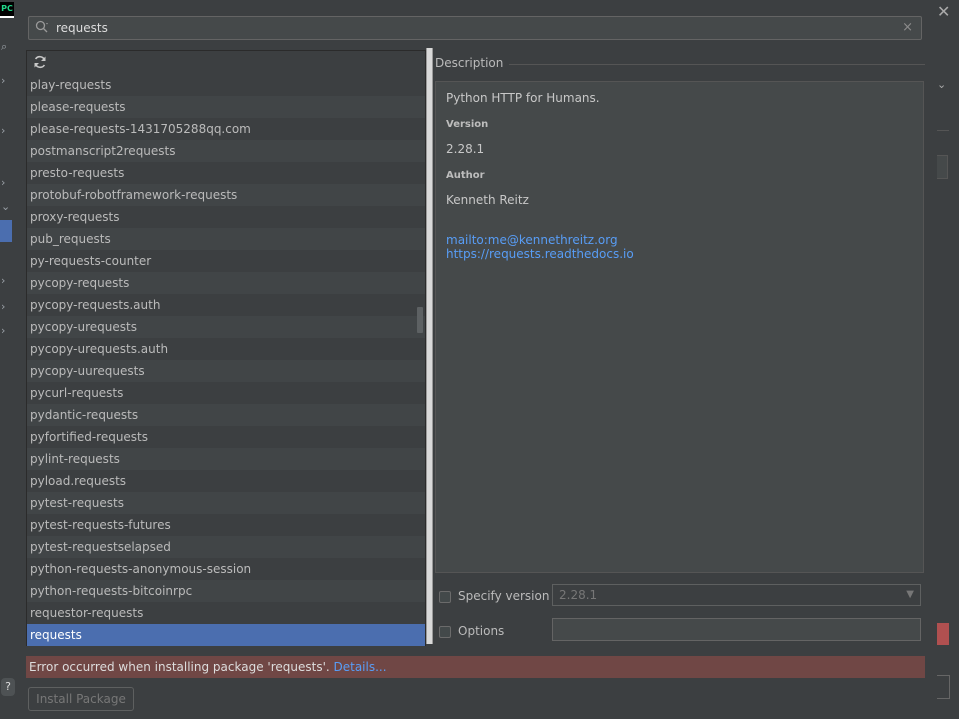 Image resolution: width=959 pixels, height=719 pixels. I want to click on search-input, so click(471, 28).